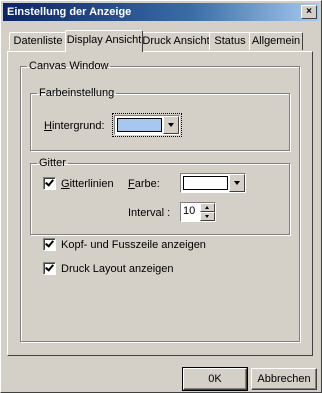 The height and width of the screenshot is (393, 322). I want to click on title-bar: Einstellung der Anzeige ×, so click(161, 12).